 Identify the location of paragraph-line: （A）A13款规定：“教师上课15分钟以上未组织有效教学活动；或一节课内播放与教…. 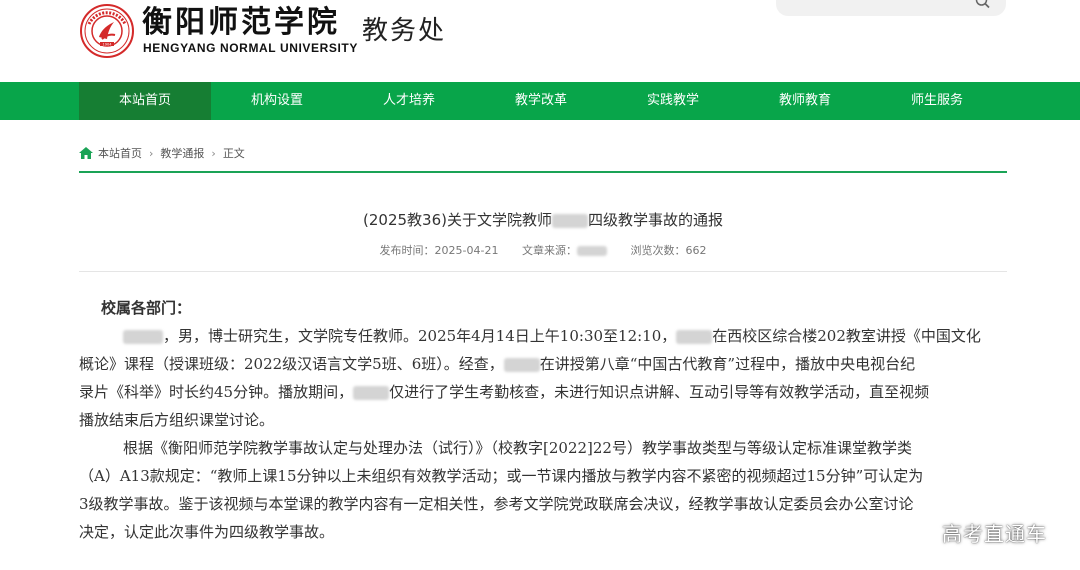
(501, 476).